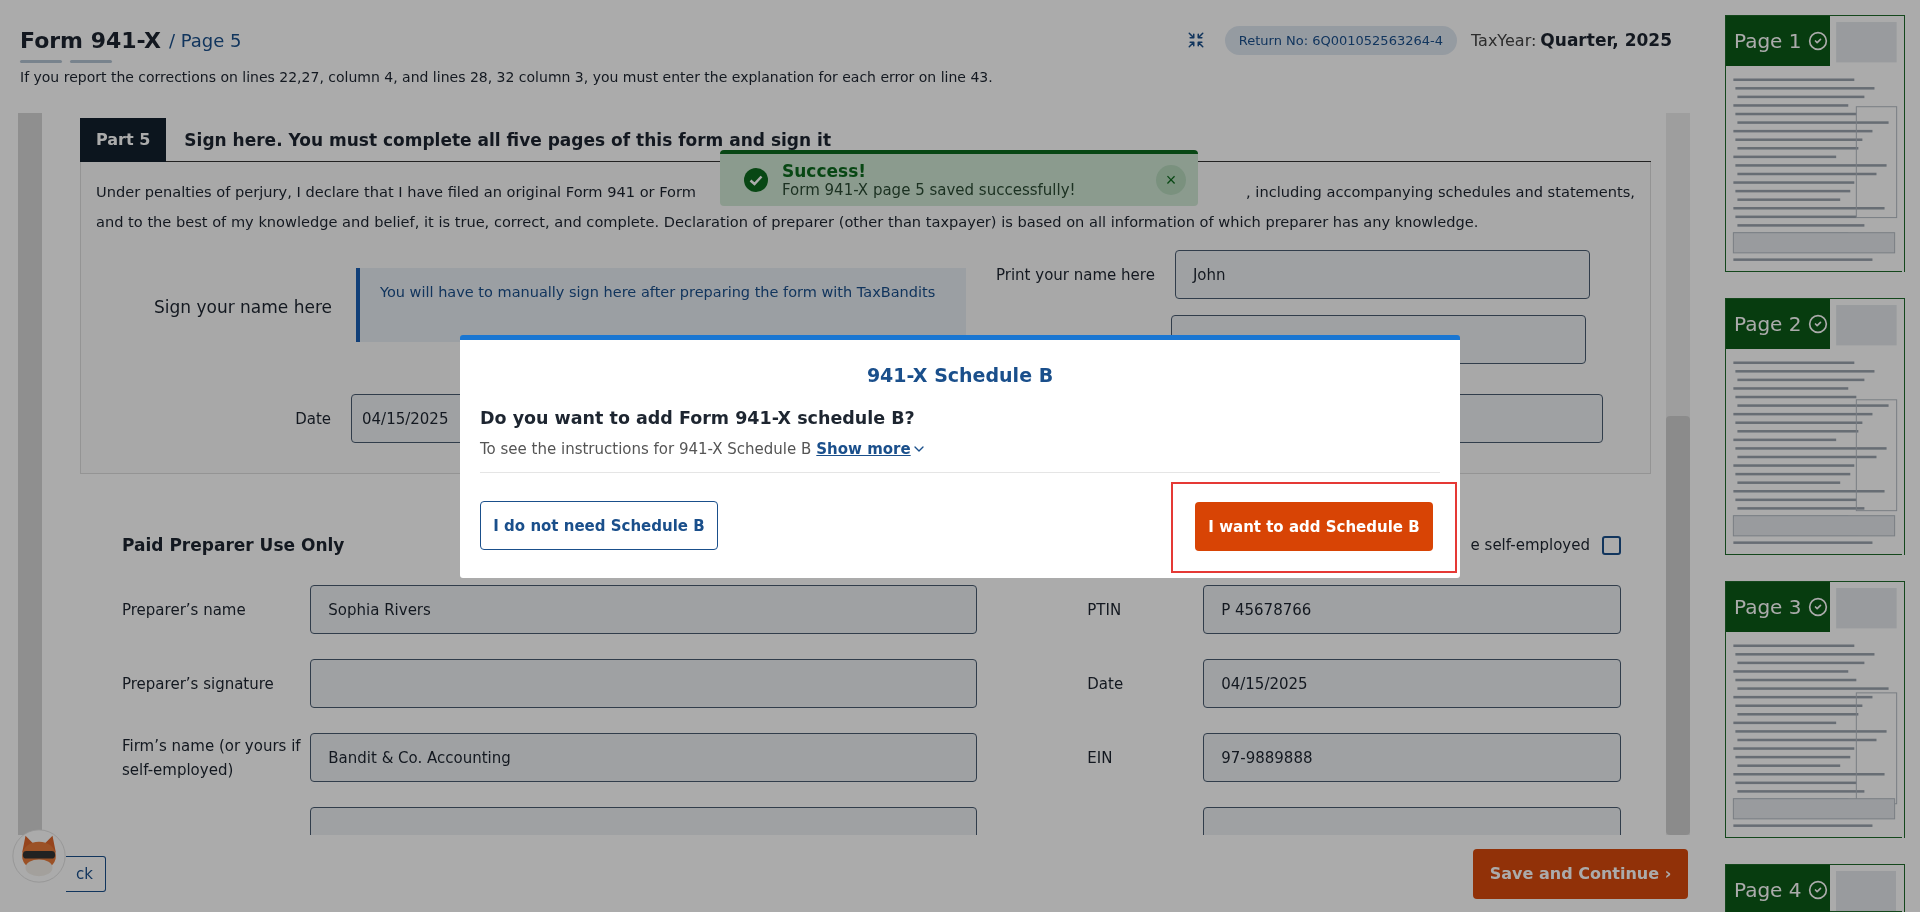 This screenshot has width=1920, height=912. What do you see at coordinates (1195, 40) in the screenshot?
I see `collapse-icon` at bounding box center [1195, 40].